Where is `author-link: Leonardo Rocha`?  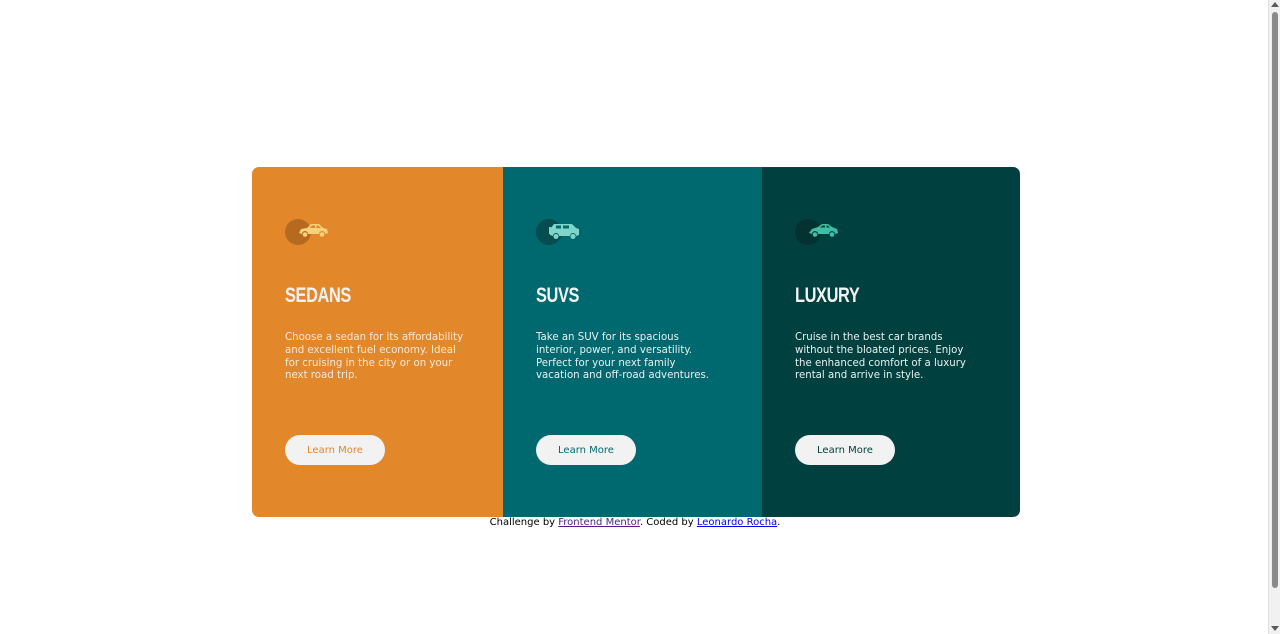 author-link: Leonardo Rocha is located at coordinates (737, 522).